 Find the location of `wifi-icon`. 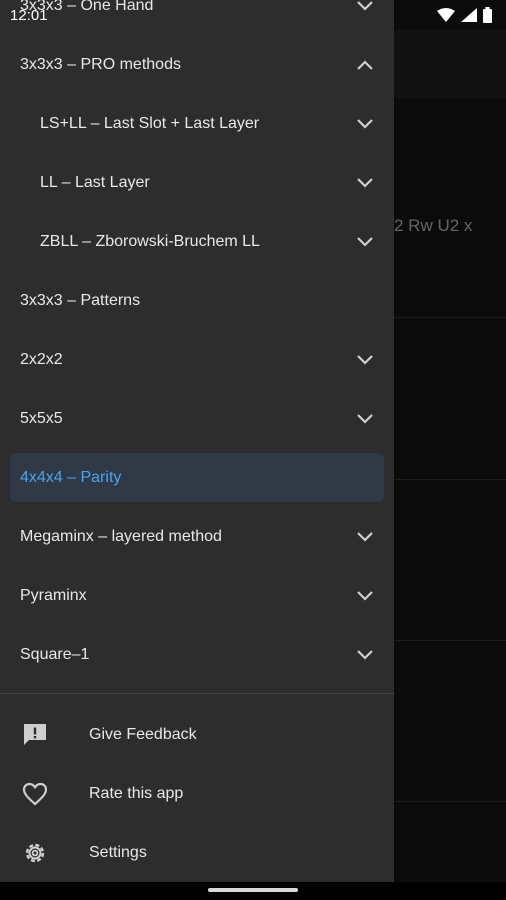

wifi-icon is located at coordinates (446, 15).